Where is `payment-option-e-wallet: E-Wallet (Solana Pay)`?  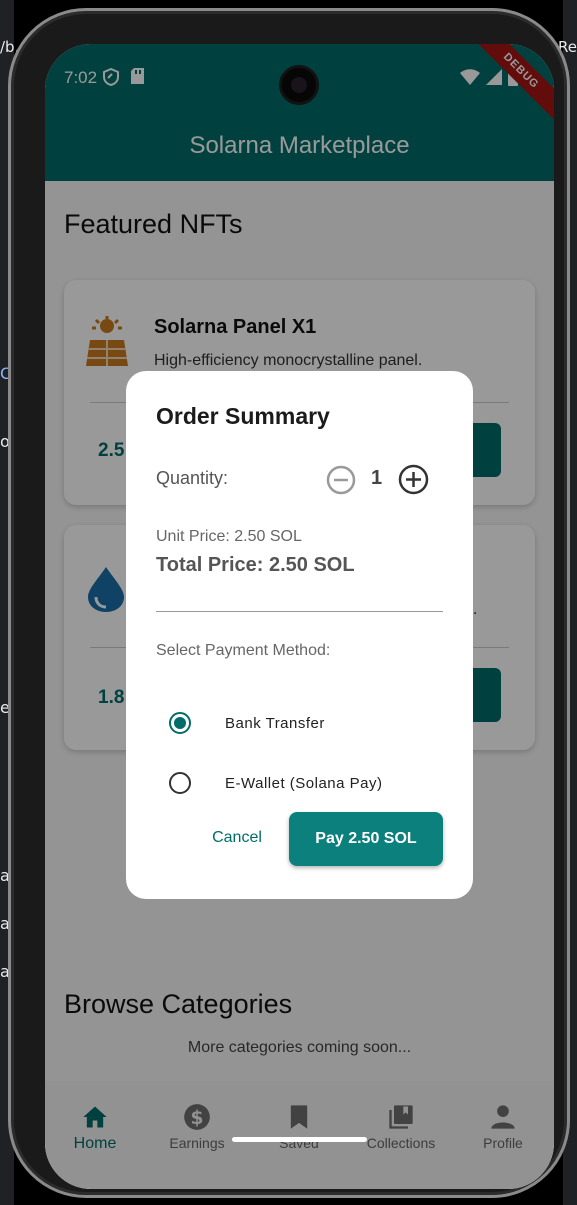
payment-option-e-wallet: E-Wallet (Solana Pay) is located at coordinates (276, 783).